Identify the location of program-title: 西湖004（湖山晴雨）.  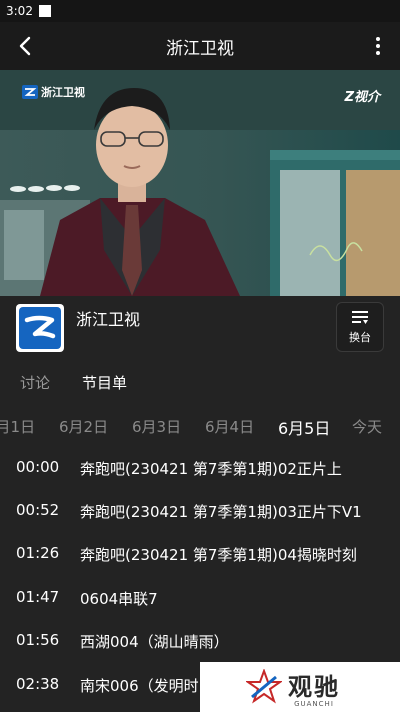
(154, 642).